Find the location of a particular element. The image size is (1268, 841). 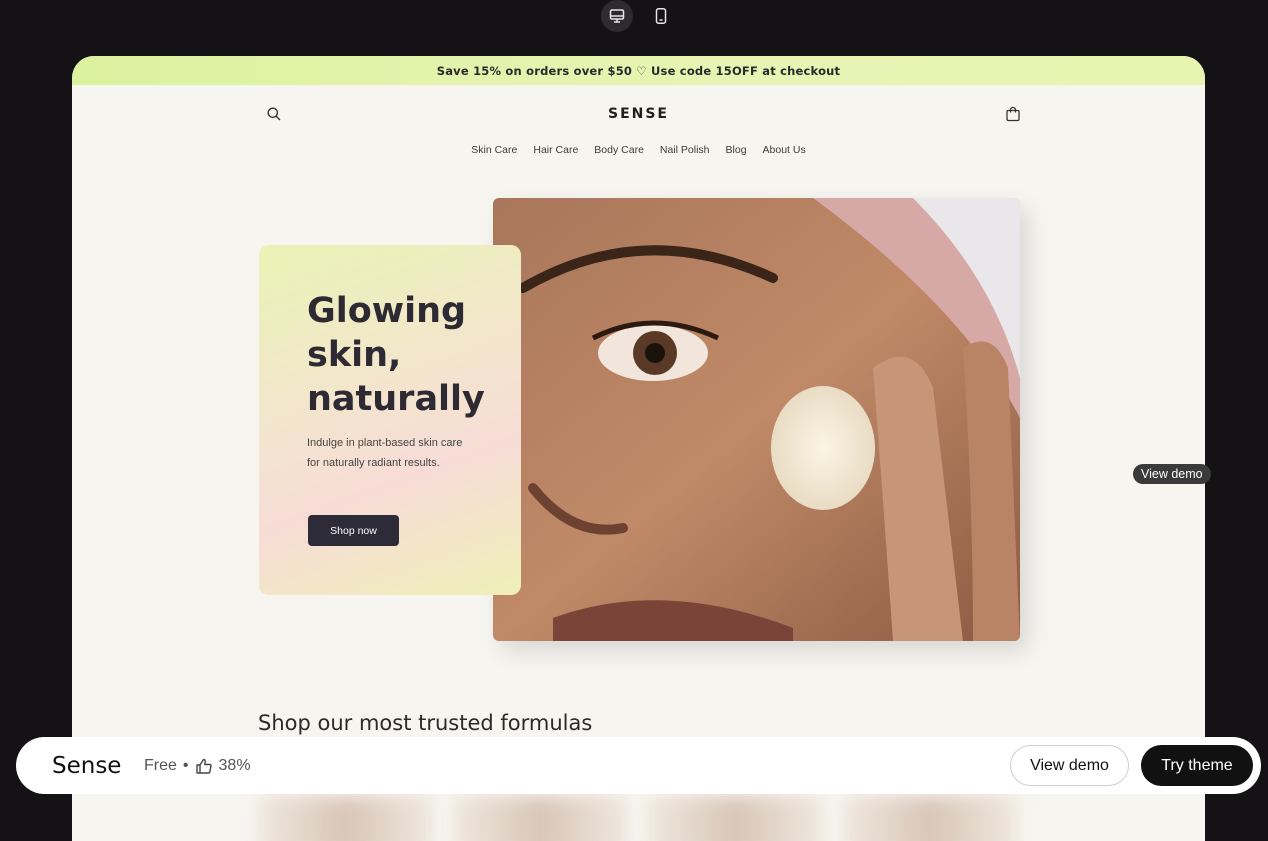

nav-item-skin-care: Skin Care is located at coordinates (494, 150).